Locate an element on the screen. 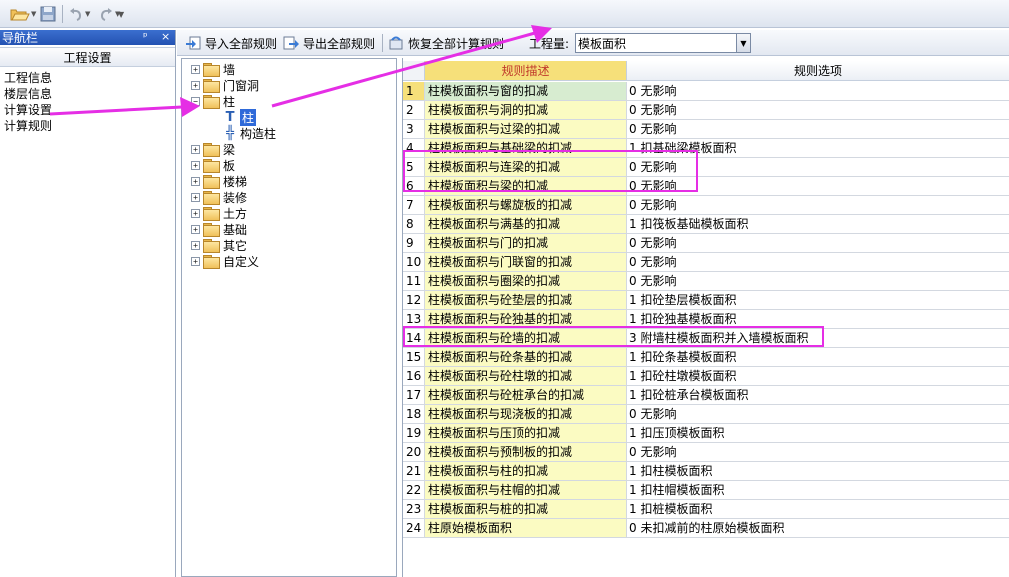 This screenshot has height=577, width=1009. open-folder-icon: ▼ is located at coordinates (23, 14).